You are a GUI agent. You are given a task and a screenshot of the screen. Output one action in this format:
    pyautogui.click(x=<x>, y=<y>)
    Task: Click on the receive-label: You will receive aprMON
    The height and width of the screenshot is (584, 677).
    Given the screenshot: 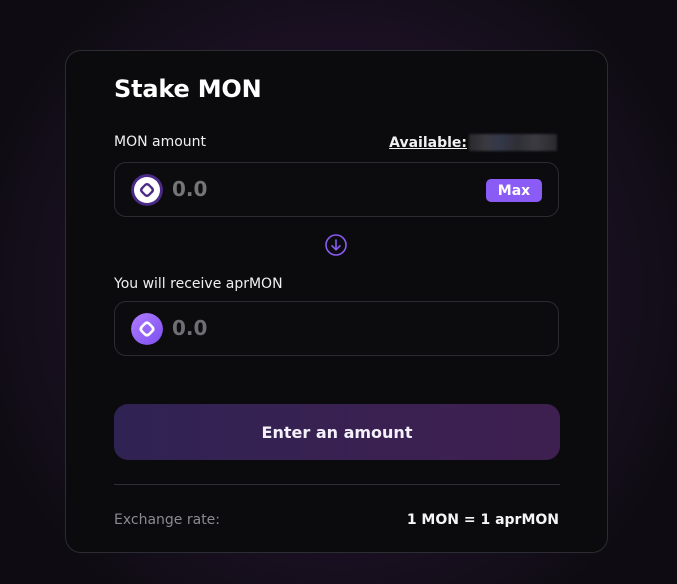 What is the action you would take?
    pyautogui.click(x=198, y=284)
    